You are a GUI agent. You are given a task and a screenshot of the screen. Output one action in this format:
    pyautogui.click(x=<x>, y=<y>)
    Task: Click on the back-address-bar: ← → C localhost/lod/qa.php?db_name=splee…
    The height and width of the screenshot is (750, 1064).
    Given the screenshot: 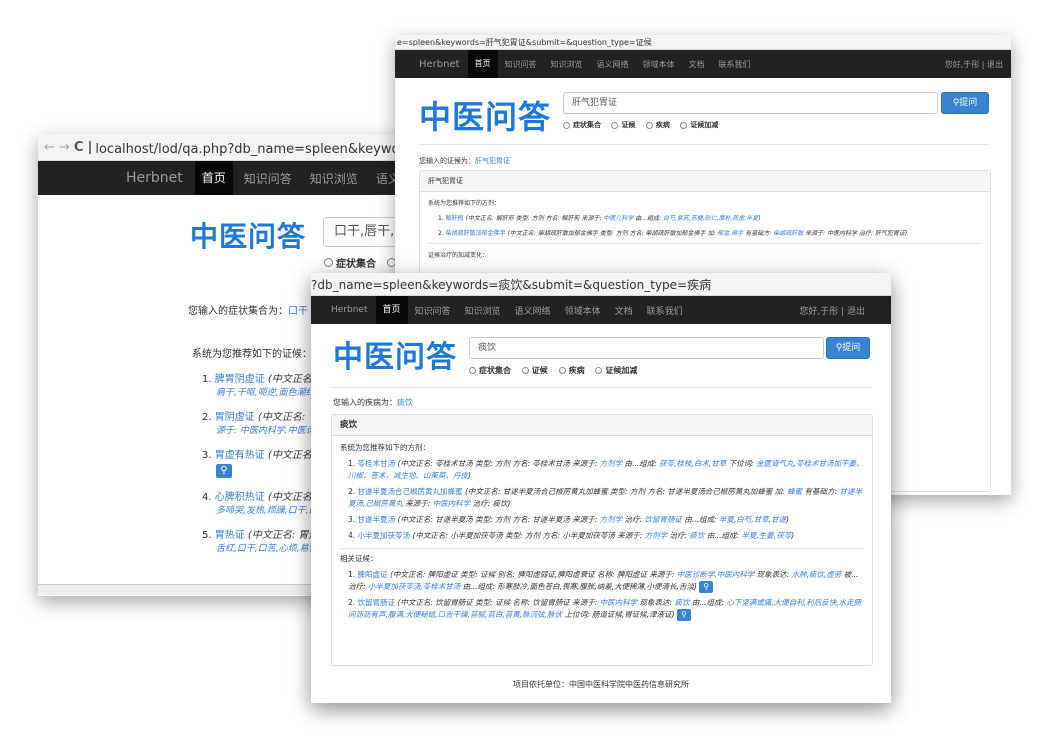 What is the action you would take?
    pyautogui.click(x=223, y=147)
    